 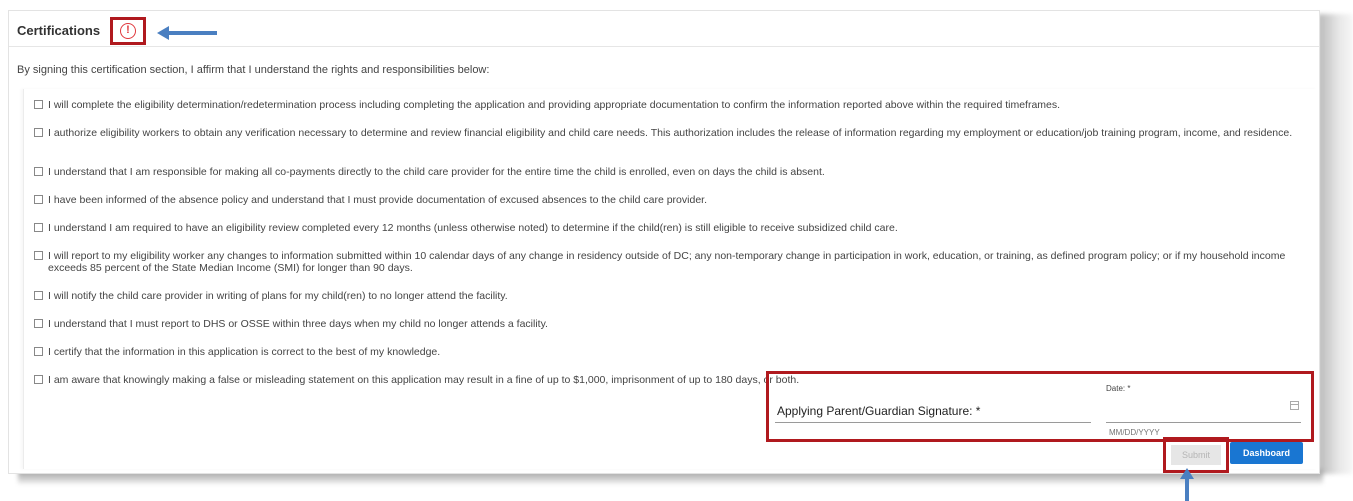 I want to click on submit-button: Submit, so click(x=1196, y=455).